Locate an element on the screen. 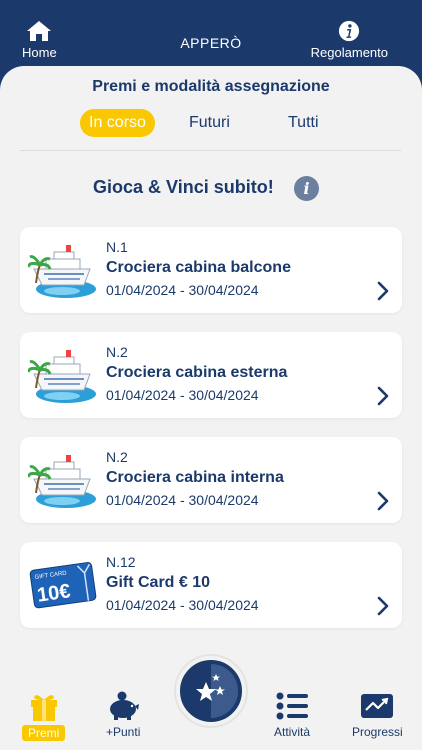 Image resolution: width=422 pixels, height=750 pixels. play-info-icon: i is located at coordinates (306, 188).